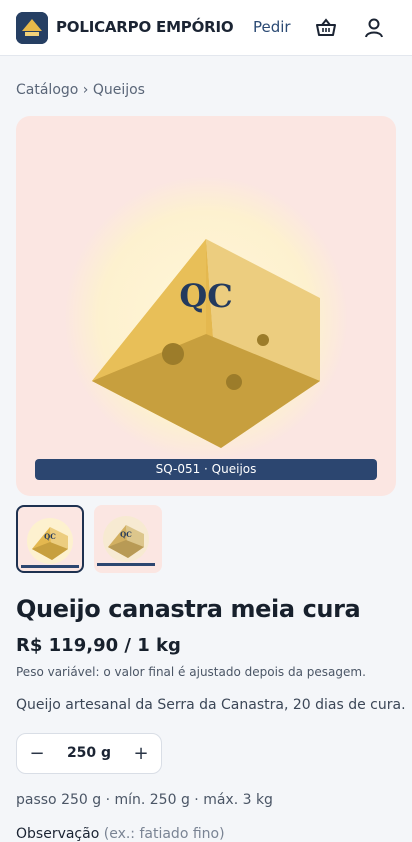 Image resolution: width=412 pixels, height=842 pixels. Describe the element at coordinates (98, 645) in the screenshot. I see `product-price: R$ 119,90 / 1 kg` at that location.